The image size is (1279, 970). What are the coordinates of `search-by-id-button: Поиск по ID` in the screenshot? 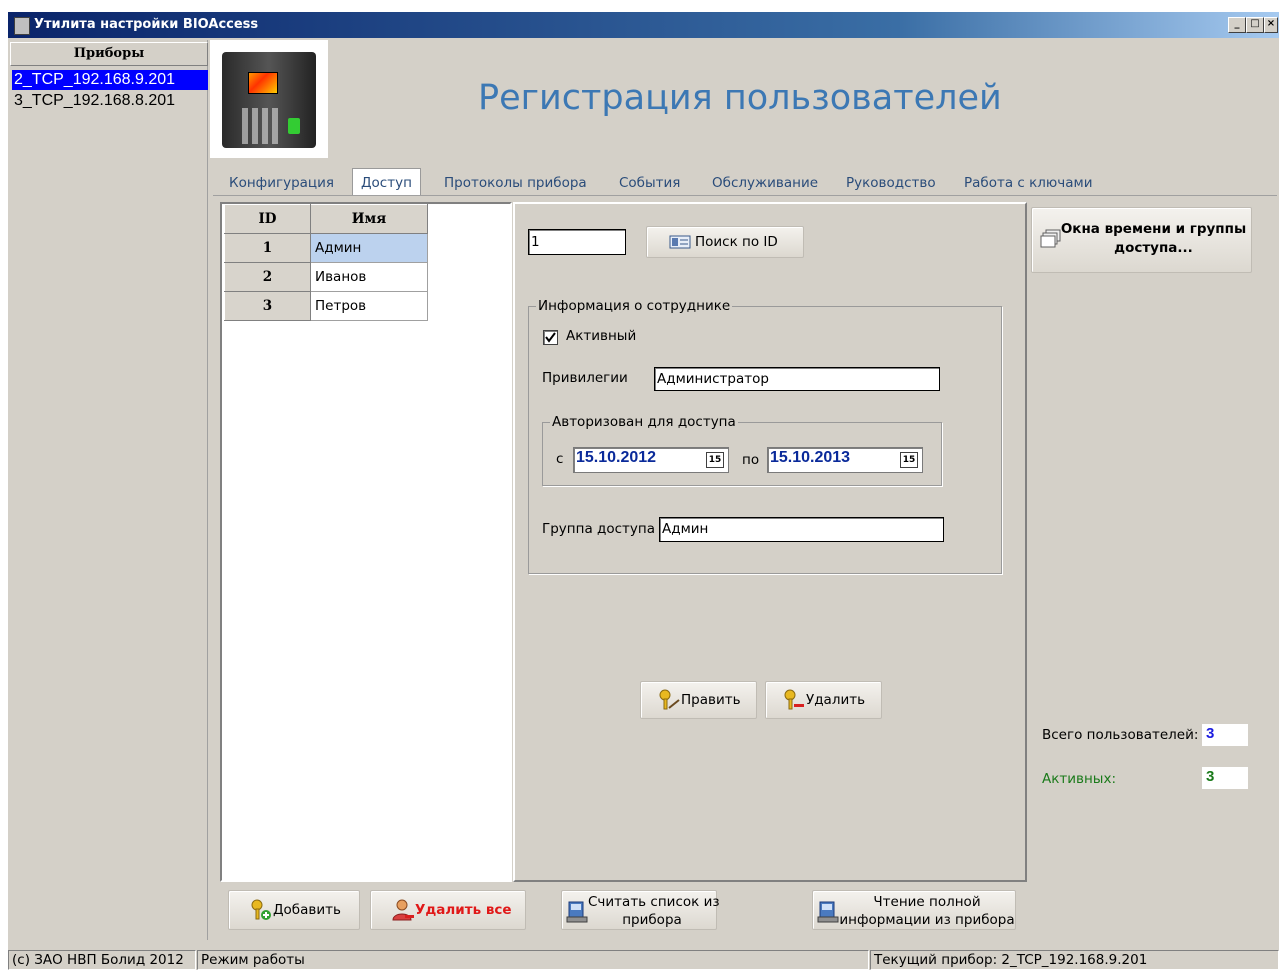 It's located at (725, 242).